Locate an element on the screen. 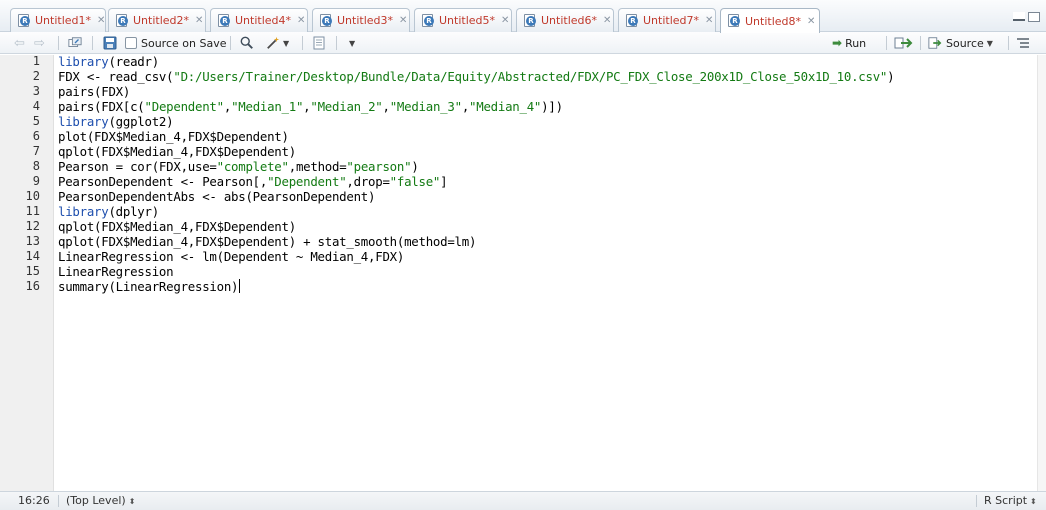 This screenshot has height=510, width=1046. tab-label: Untitled4* is located at coordinates (263, 20).